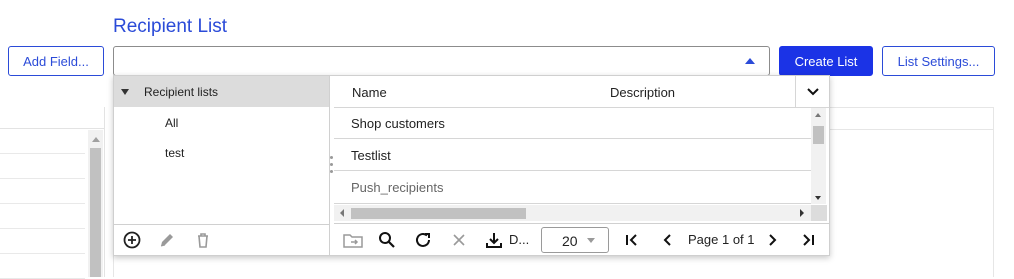 This screenshot has width=1014, height=279. I want to click on add-circle-icon, so click(132, 240).